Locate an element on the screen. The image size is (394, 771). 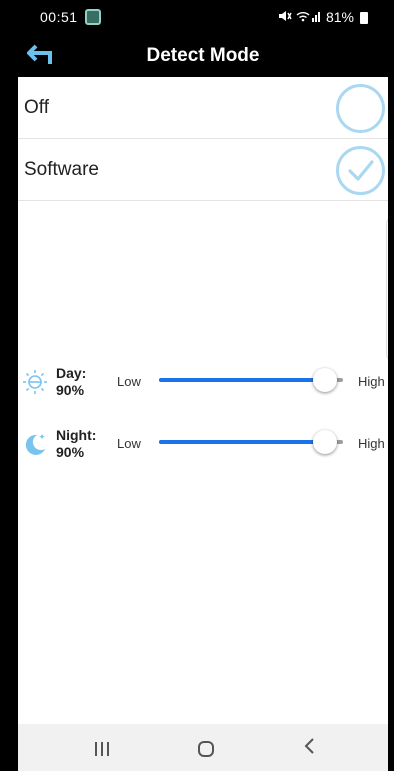
mute-icon is located at coordinates (285, 17).